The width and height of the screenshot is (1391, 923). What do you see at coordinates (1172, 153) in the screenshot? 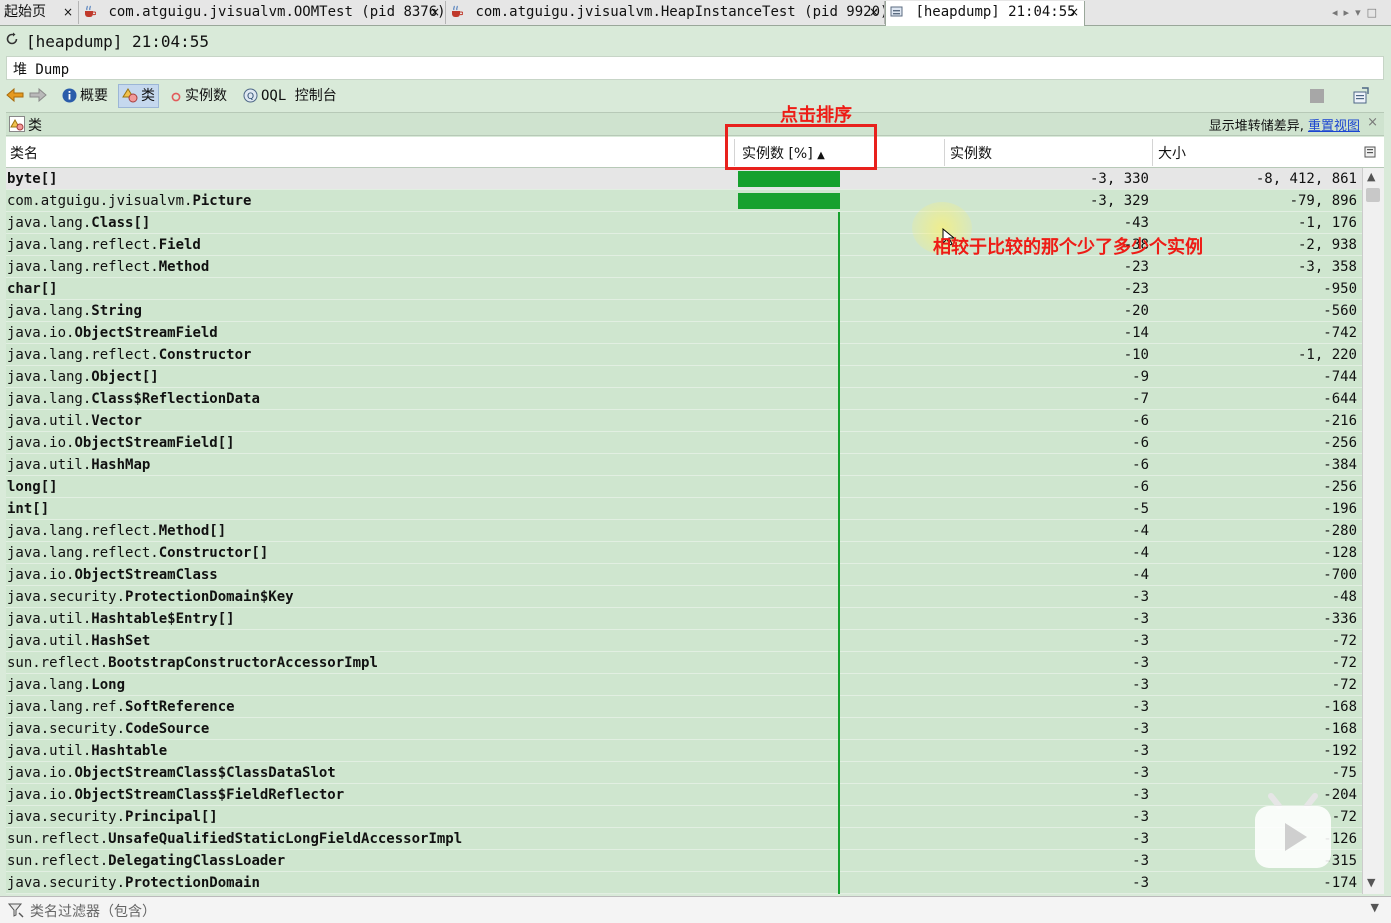
I see `column-header-size: 大小` at bounding box center [1172, 153].